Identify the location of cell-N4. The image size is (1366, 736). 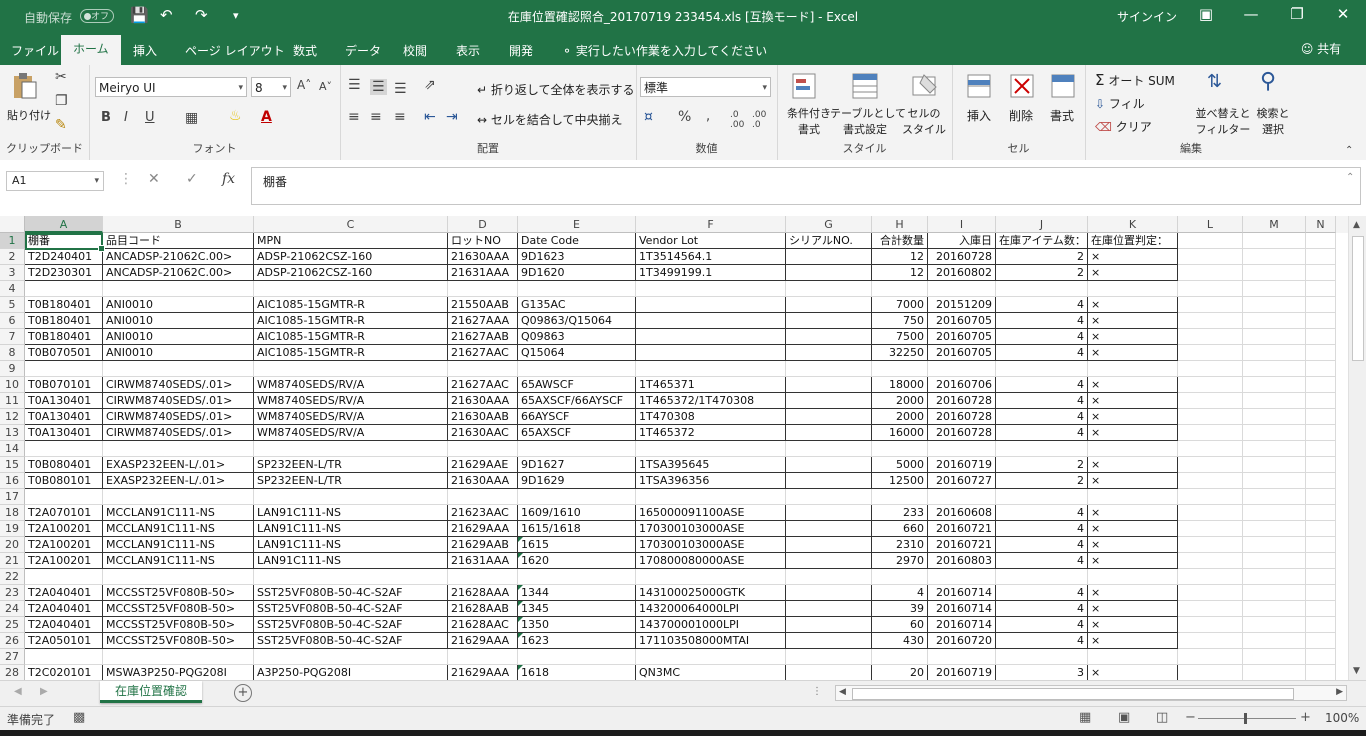
(1321, 289).